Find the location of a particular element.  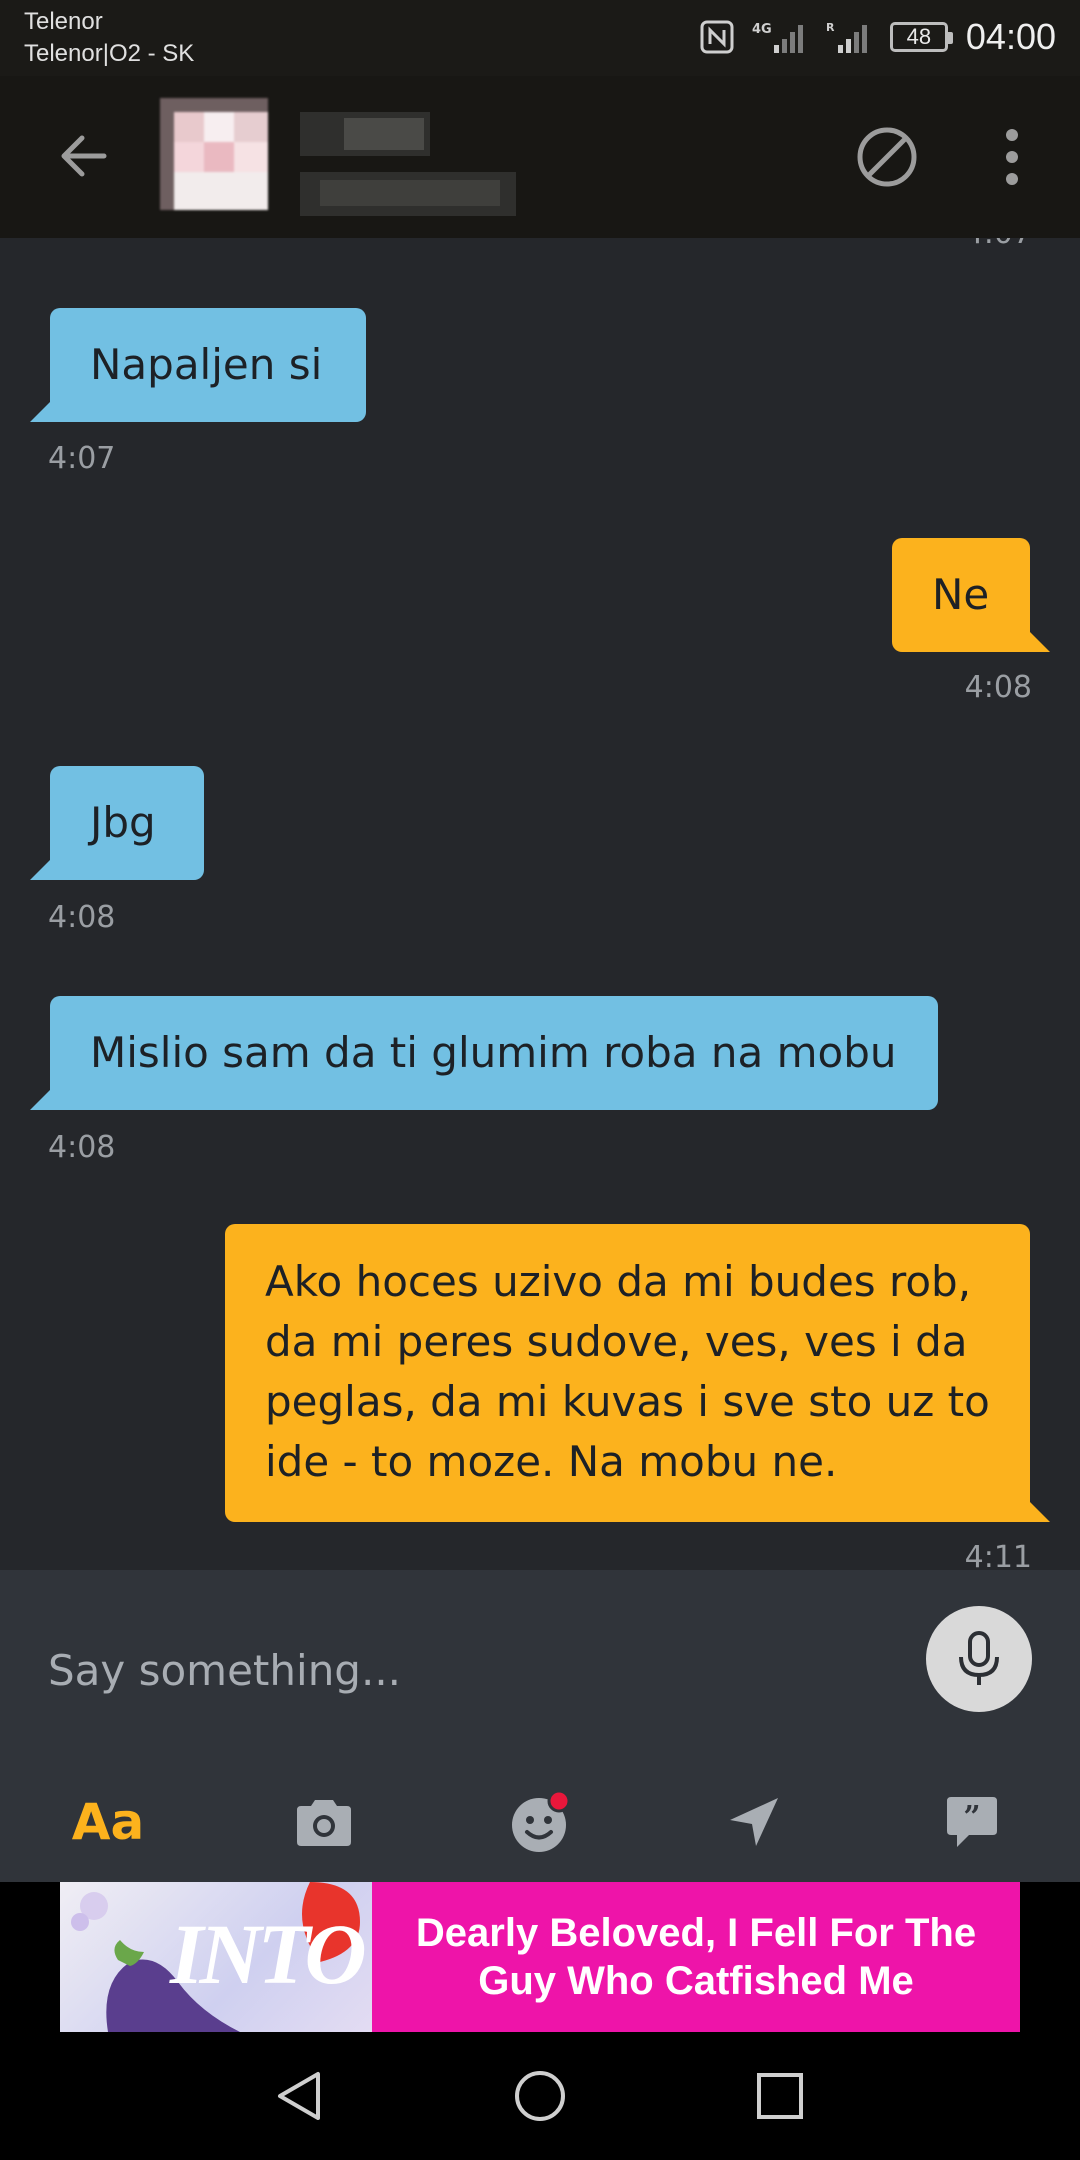

arrow-left-icon is located at coordinates (84, 156).